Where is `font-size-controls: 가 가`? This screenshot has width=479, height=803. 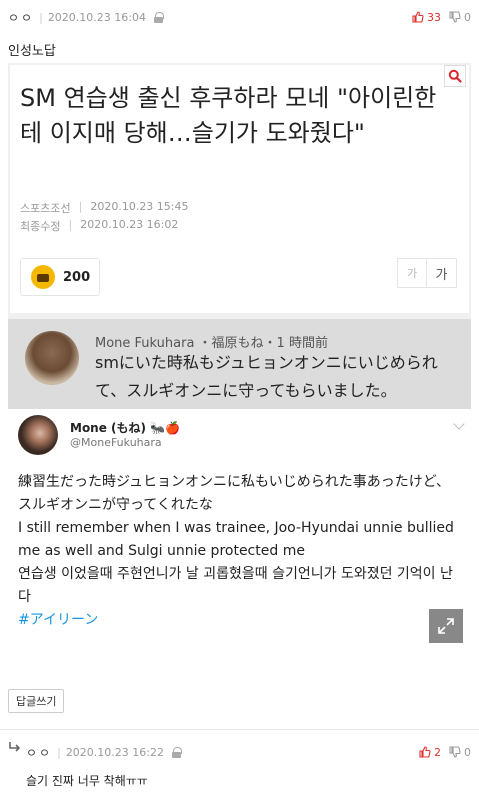
font-size-controls: 가 가 is located at coordinates (427, 273).